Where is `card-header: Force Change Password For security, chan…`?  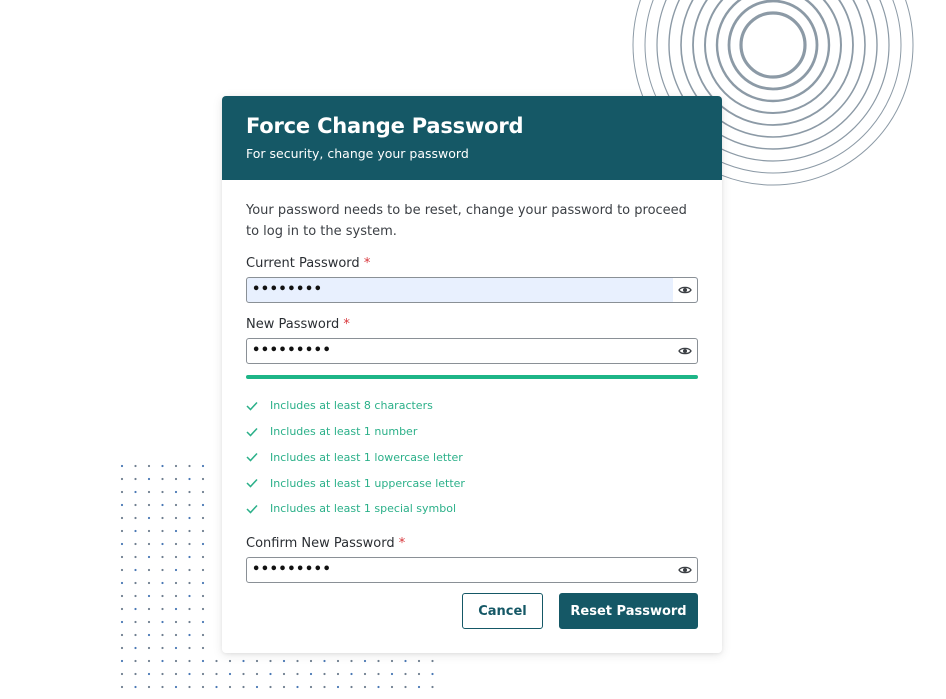
card-header: Force Change Password For security, chan… is located at coordinates (472, 138).